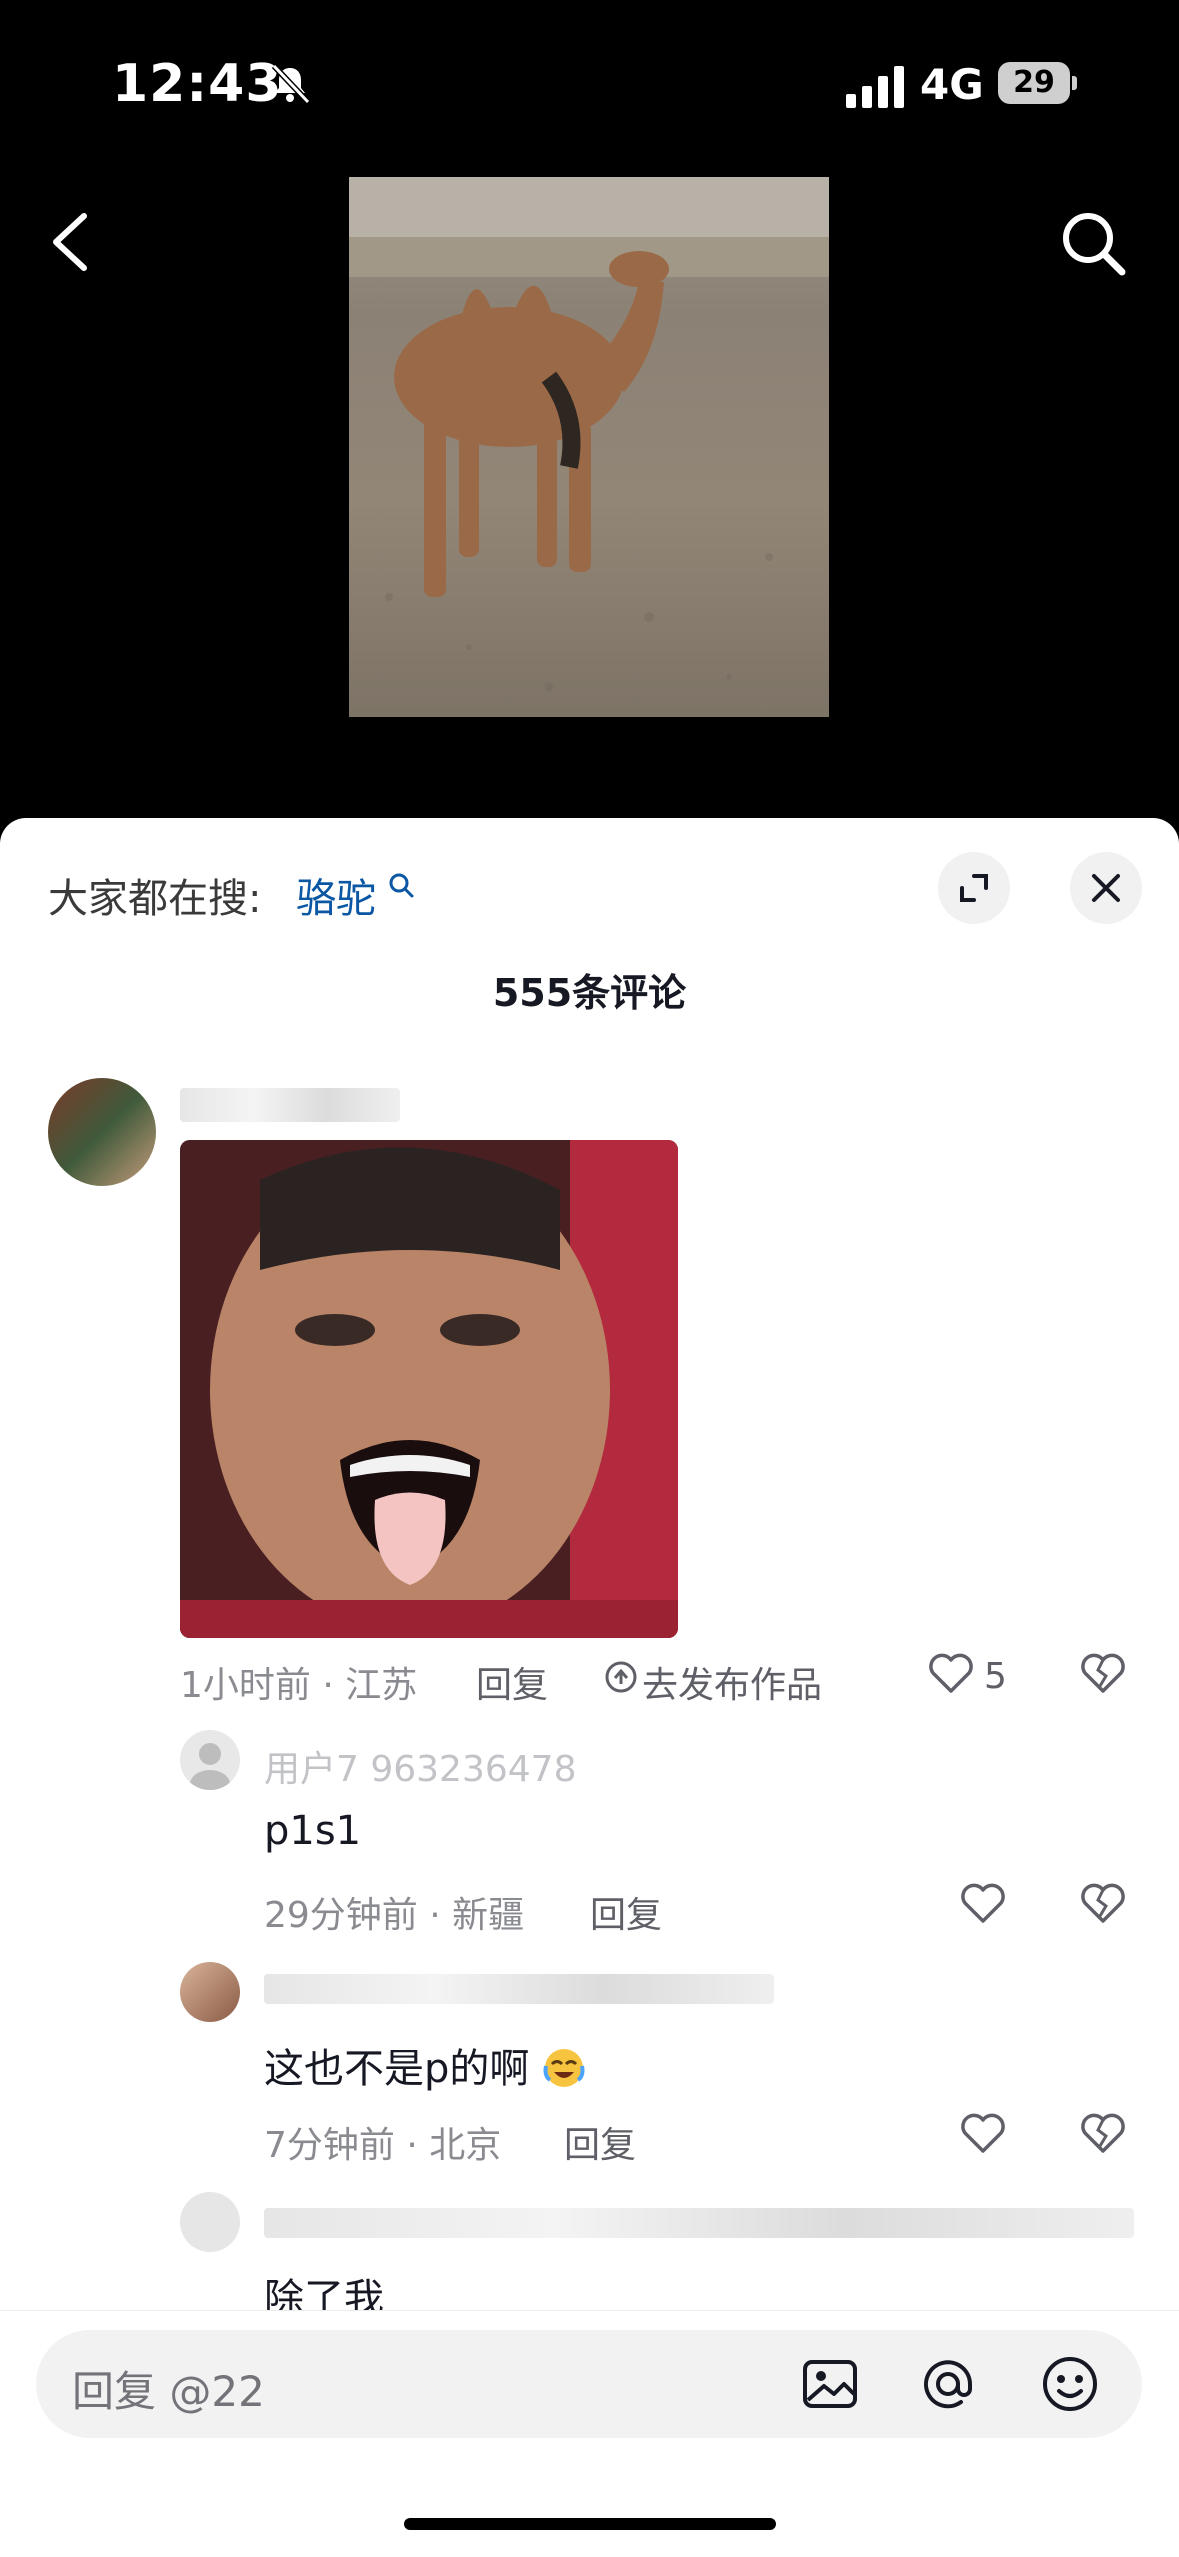 The width and height of the screenshot is (1179, 2557). What do you see at coordinates (948, 2384) in the screenshot?
I see `at-icon` at bounding box center [948, 2384].